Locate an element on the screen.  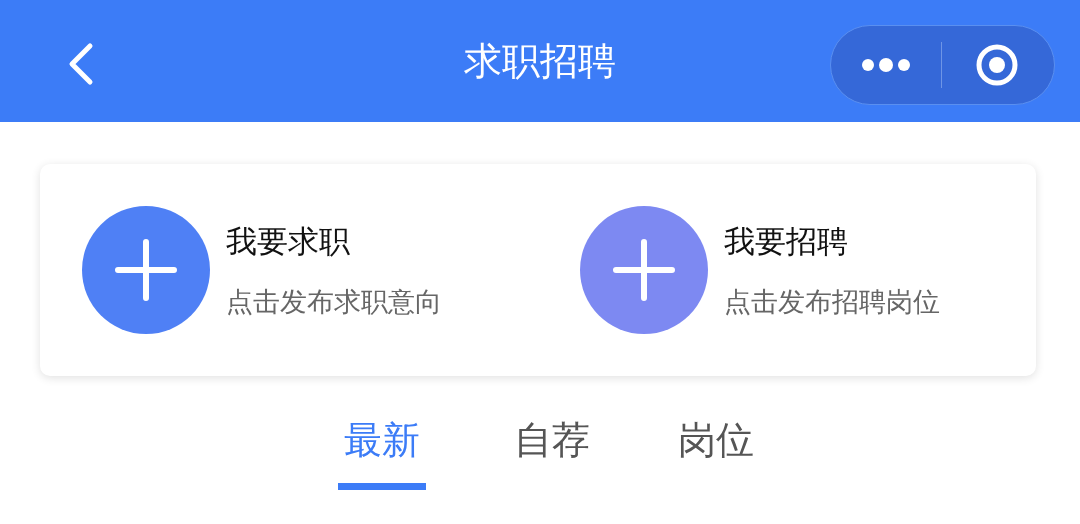
action-subtitle: 点击发布招聘岗位 is located at coordinates (832, 302).